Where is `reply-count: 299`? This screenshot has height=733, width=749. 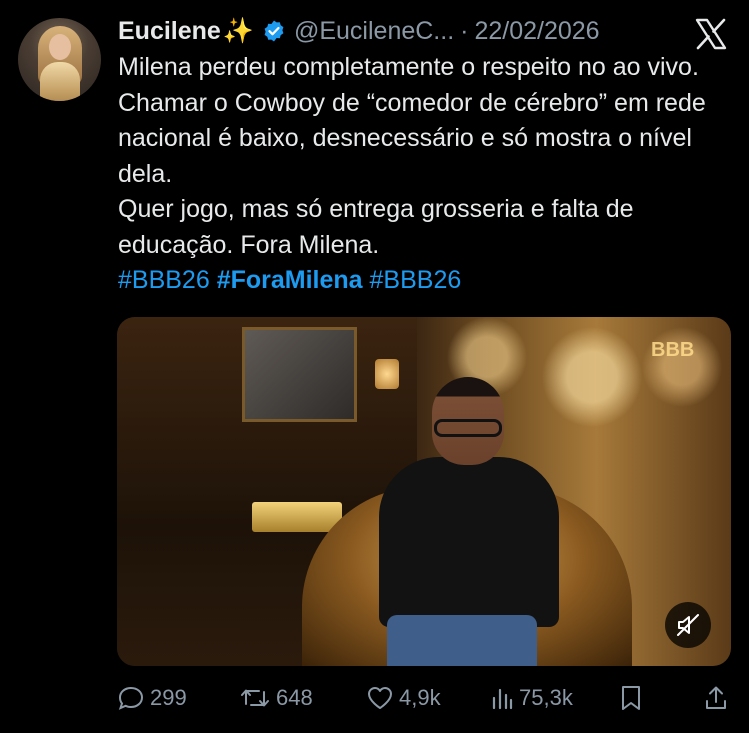 reply-count: 299 is located at coordinates (168, 697).